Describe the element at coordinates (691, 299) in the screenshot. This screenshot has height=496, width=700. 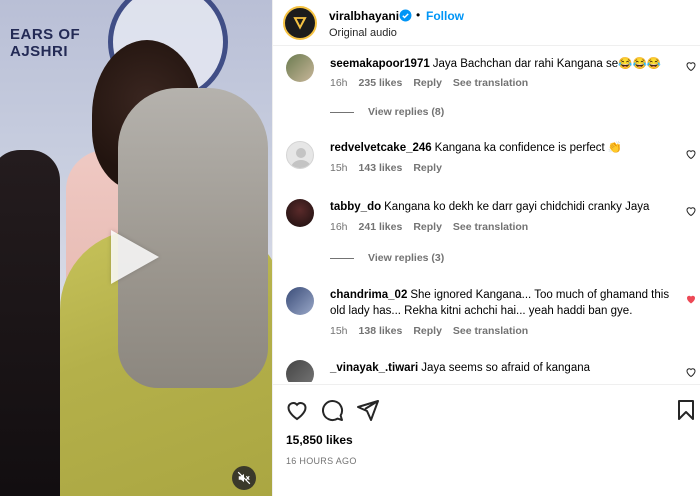
I see `heart-liked-icon` at that location.